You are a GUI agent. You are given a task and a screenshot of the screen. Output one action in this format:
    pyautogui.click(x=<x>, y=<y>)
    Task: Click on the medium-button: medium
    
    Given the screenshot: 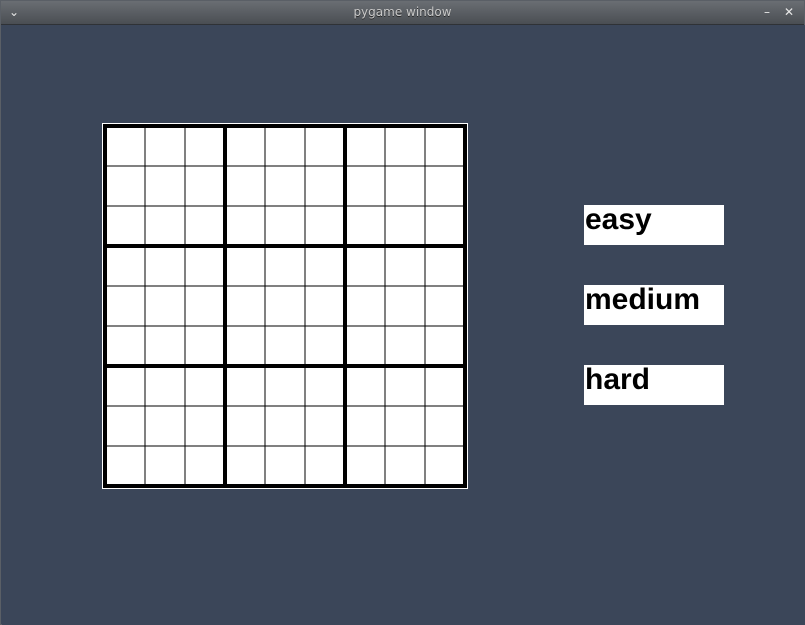 What is the action you would take?
    pyautogui.click(x=654, y=305)
    